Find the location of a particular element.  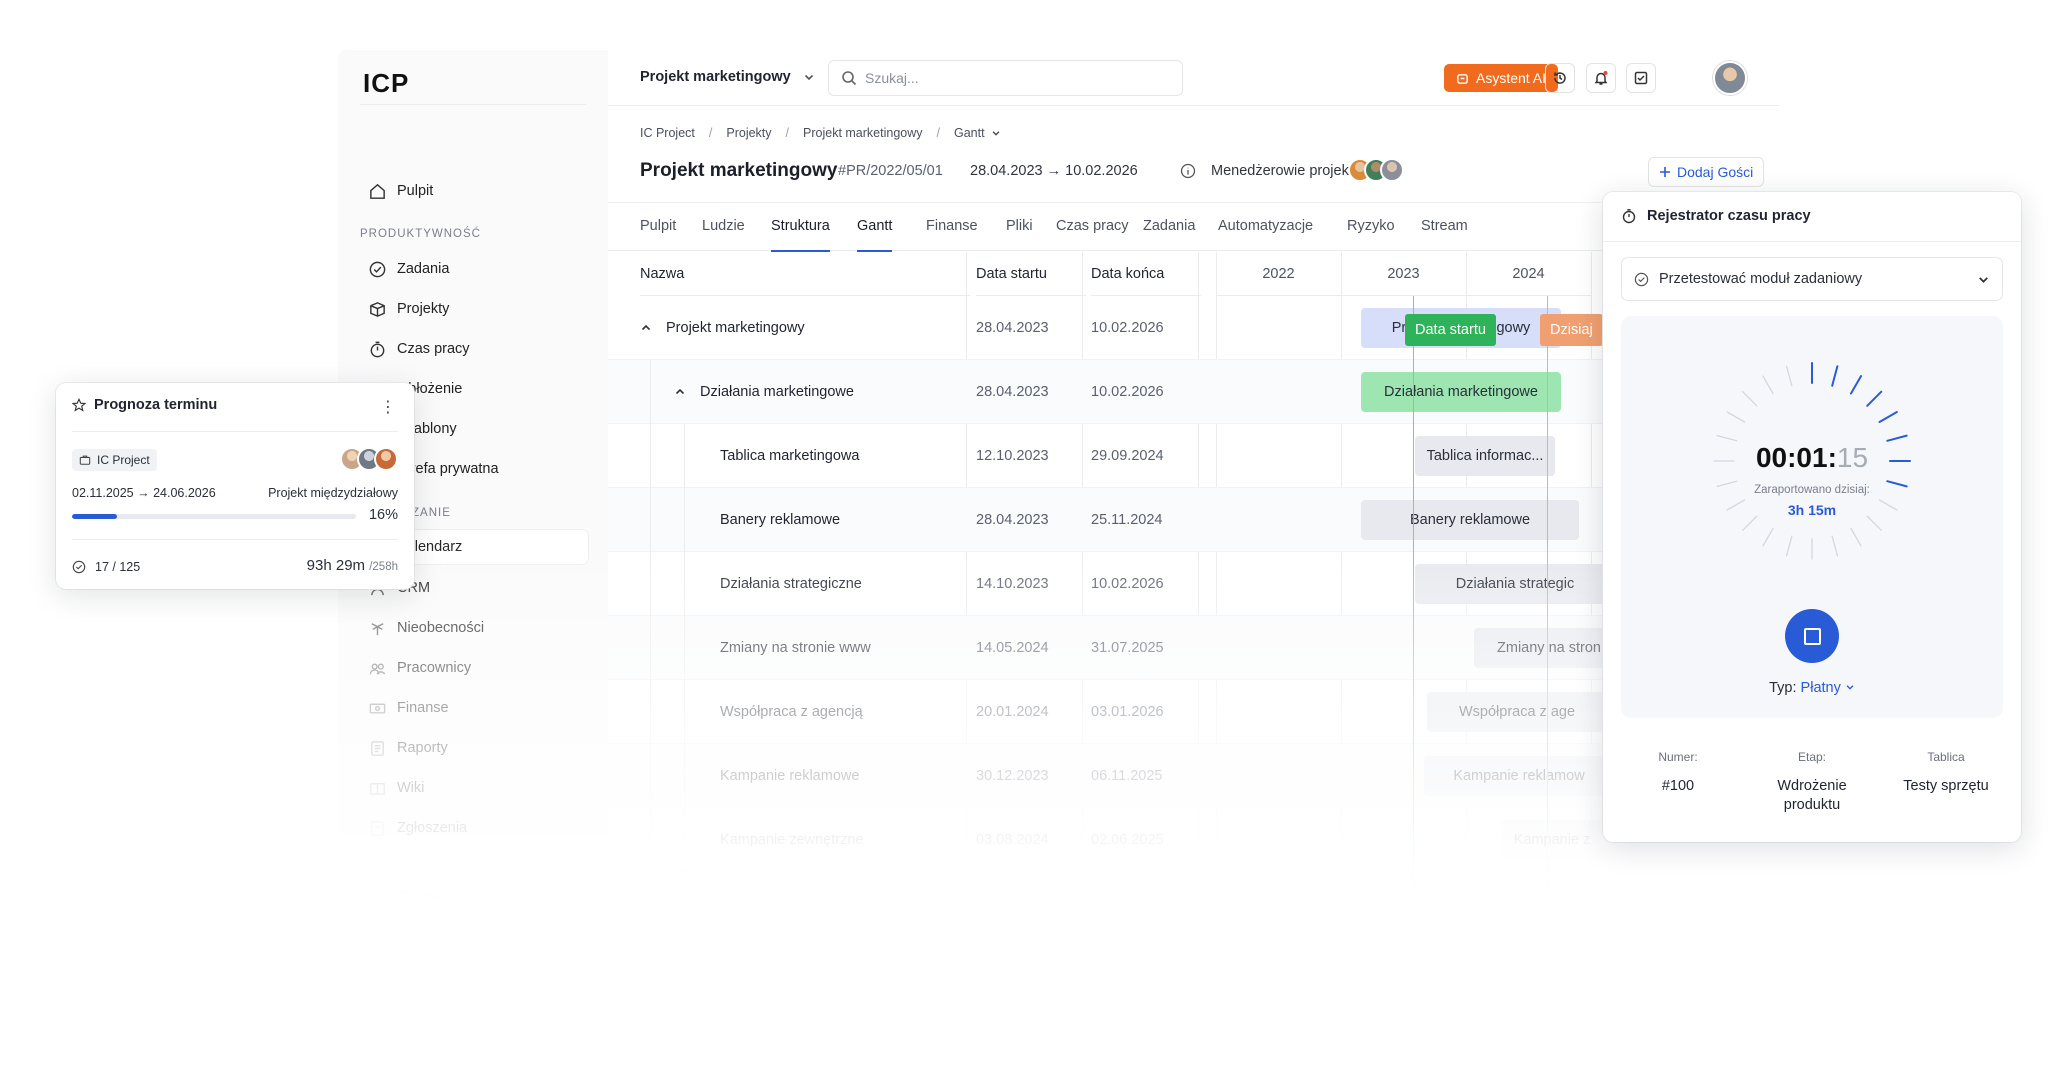

project-selector: Projekt marketingowy is located at coordinates (727, 77).